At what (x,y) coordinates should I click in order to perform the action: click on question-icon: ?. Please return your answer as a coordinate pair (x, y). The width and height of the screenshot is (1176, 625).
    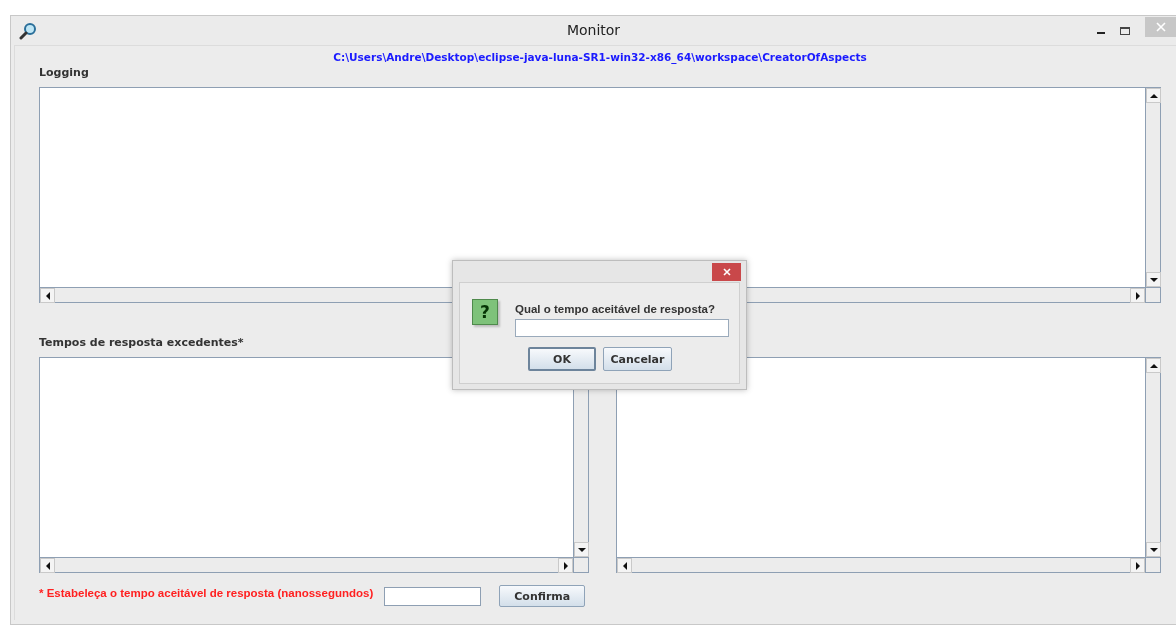
    Looking at the image, I should click on (485, 312).